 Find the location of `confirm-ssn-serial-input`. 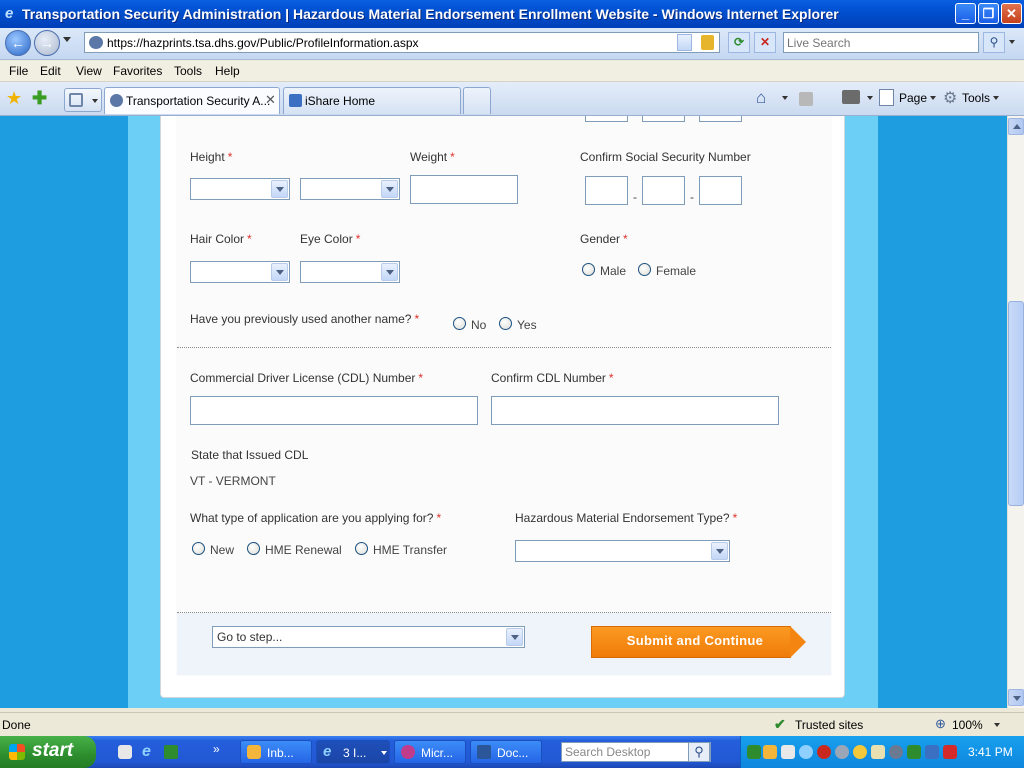

confirm-ssn-serial-input is located at coordinates (720, 190).